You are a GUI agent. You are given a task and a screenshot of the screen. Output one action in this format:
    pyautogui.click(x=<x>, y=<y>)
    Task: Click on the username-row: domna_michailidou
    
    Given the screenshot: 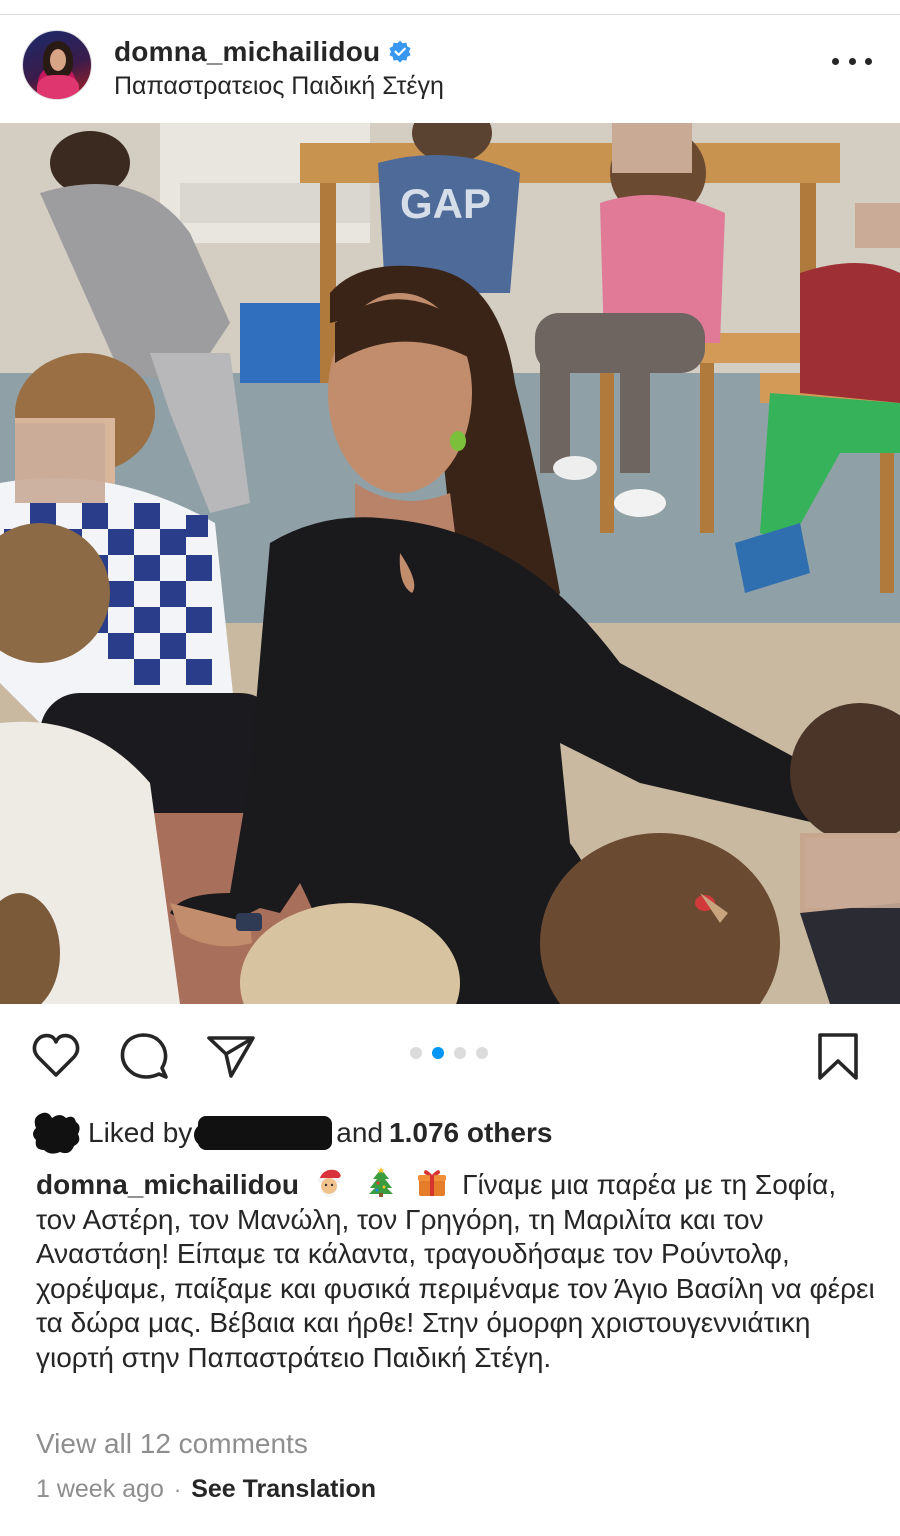 What is the action you would take?
    pyautogui.click(x=263, y=52)
    